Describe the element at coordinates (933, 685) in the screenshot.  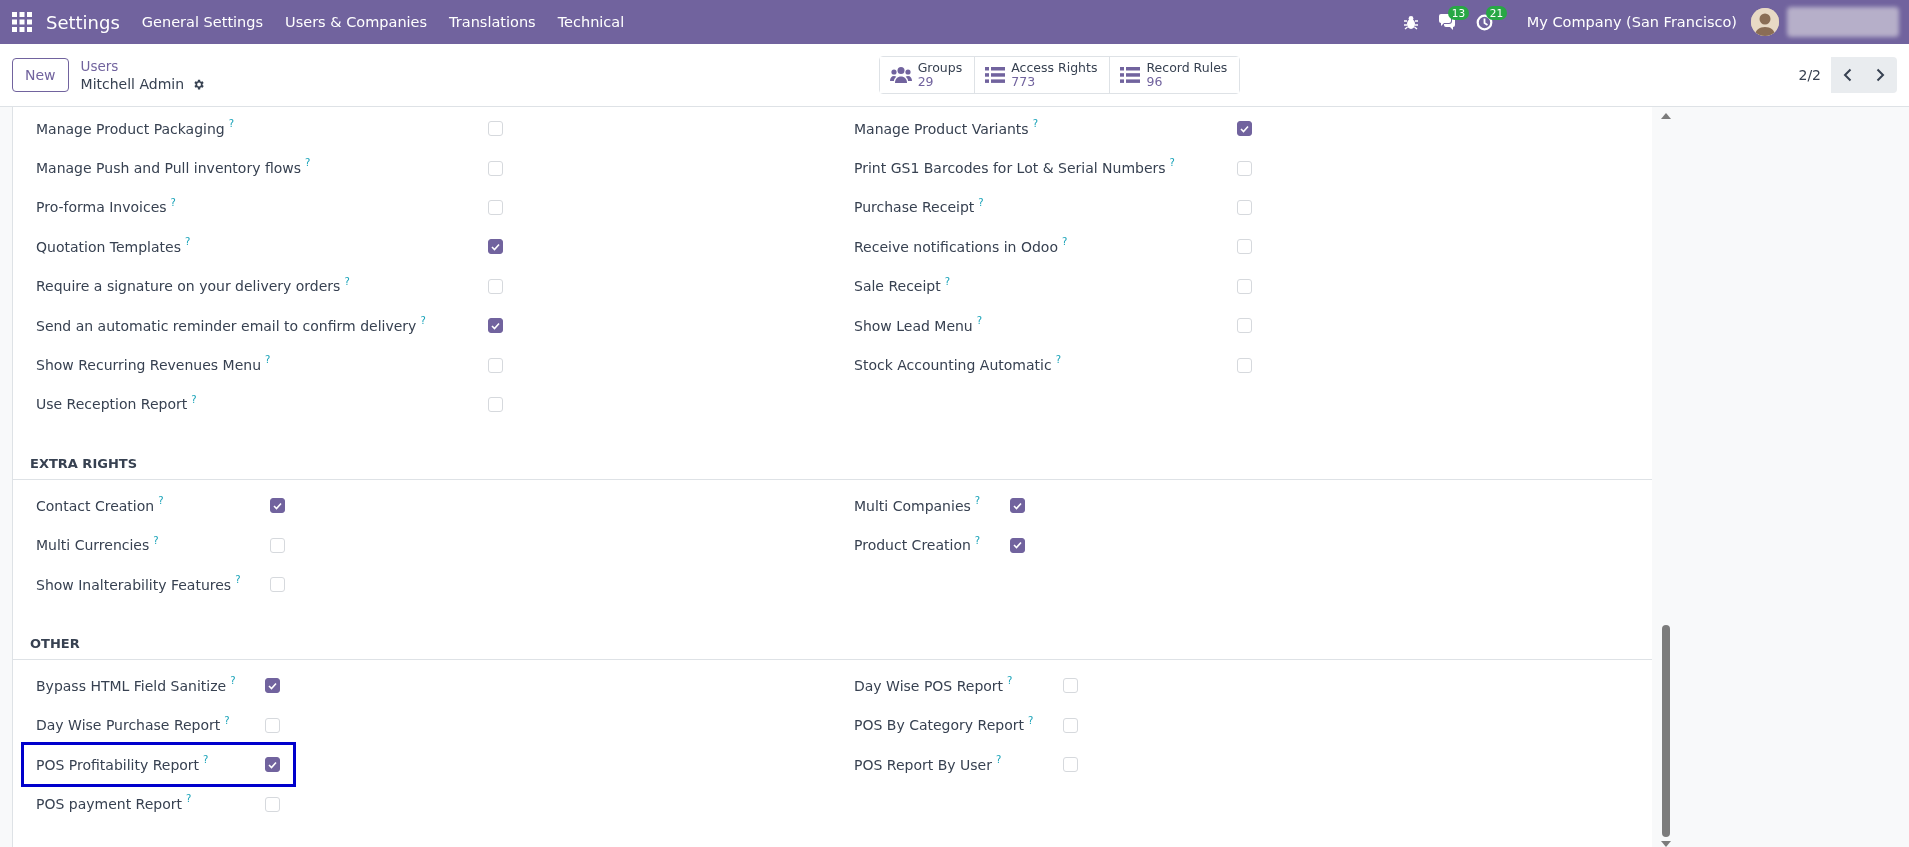
I see `field-label: Day Wise POS Report $^{?}$` at that location.